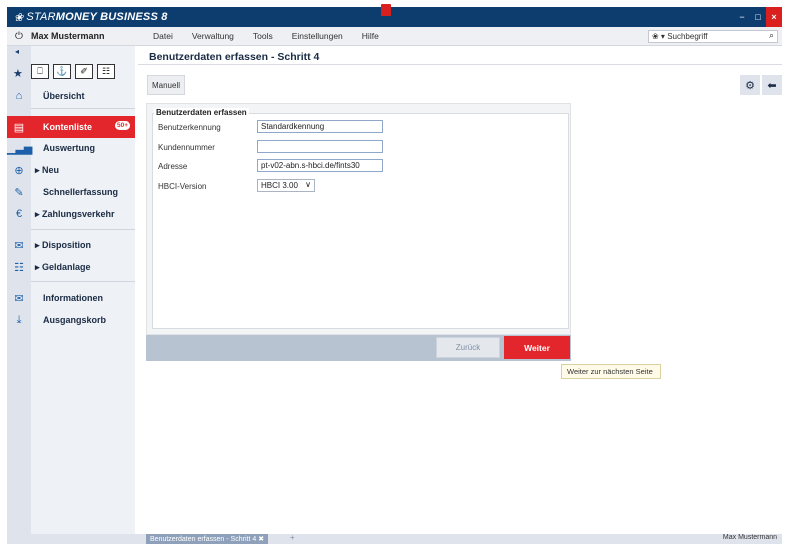 Image resolution: width=789 pixels, height=544 pixels. I want to click on hbci-version-select: HBCI 3.00 ∨, so click(286, 185).